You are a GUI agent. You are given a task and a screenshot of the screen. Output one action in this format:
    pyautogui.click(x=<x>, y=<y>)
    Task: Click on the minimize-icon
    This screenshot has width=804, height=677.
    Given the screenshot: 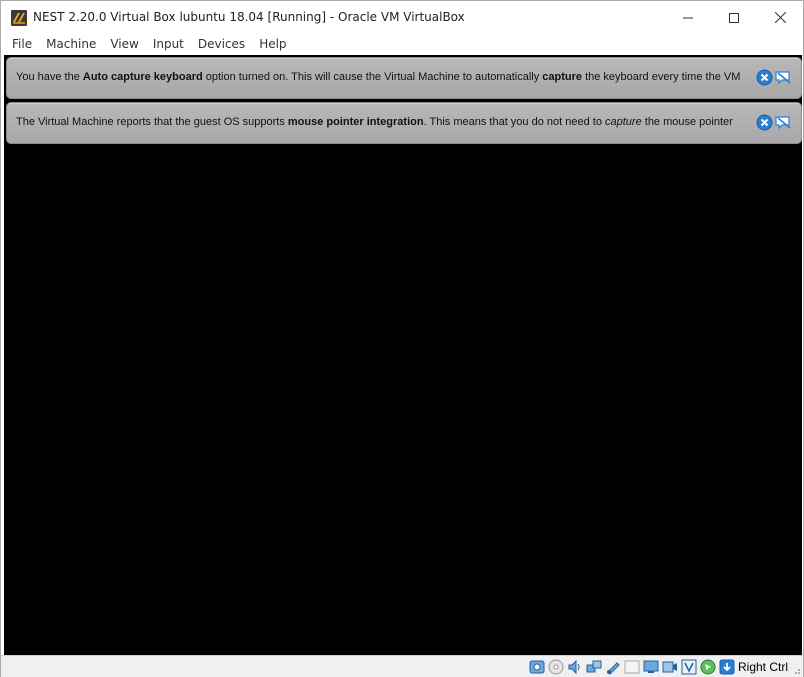 What is the action you would take?
    pyautogui.click(x=688, y=17)
    